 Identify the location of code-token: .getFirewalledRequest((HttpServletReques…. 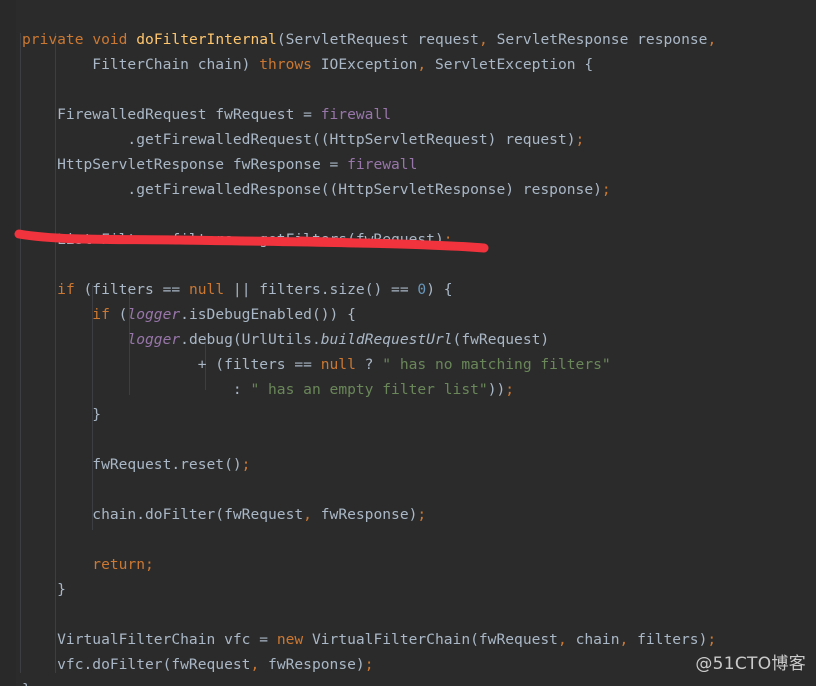
(294, 139).